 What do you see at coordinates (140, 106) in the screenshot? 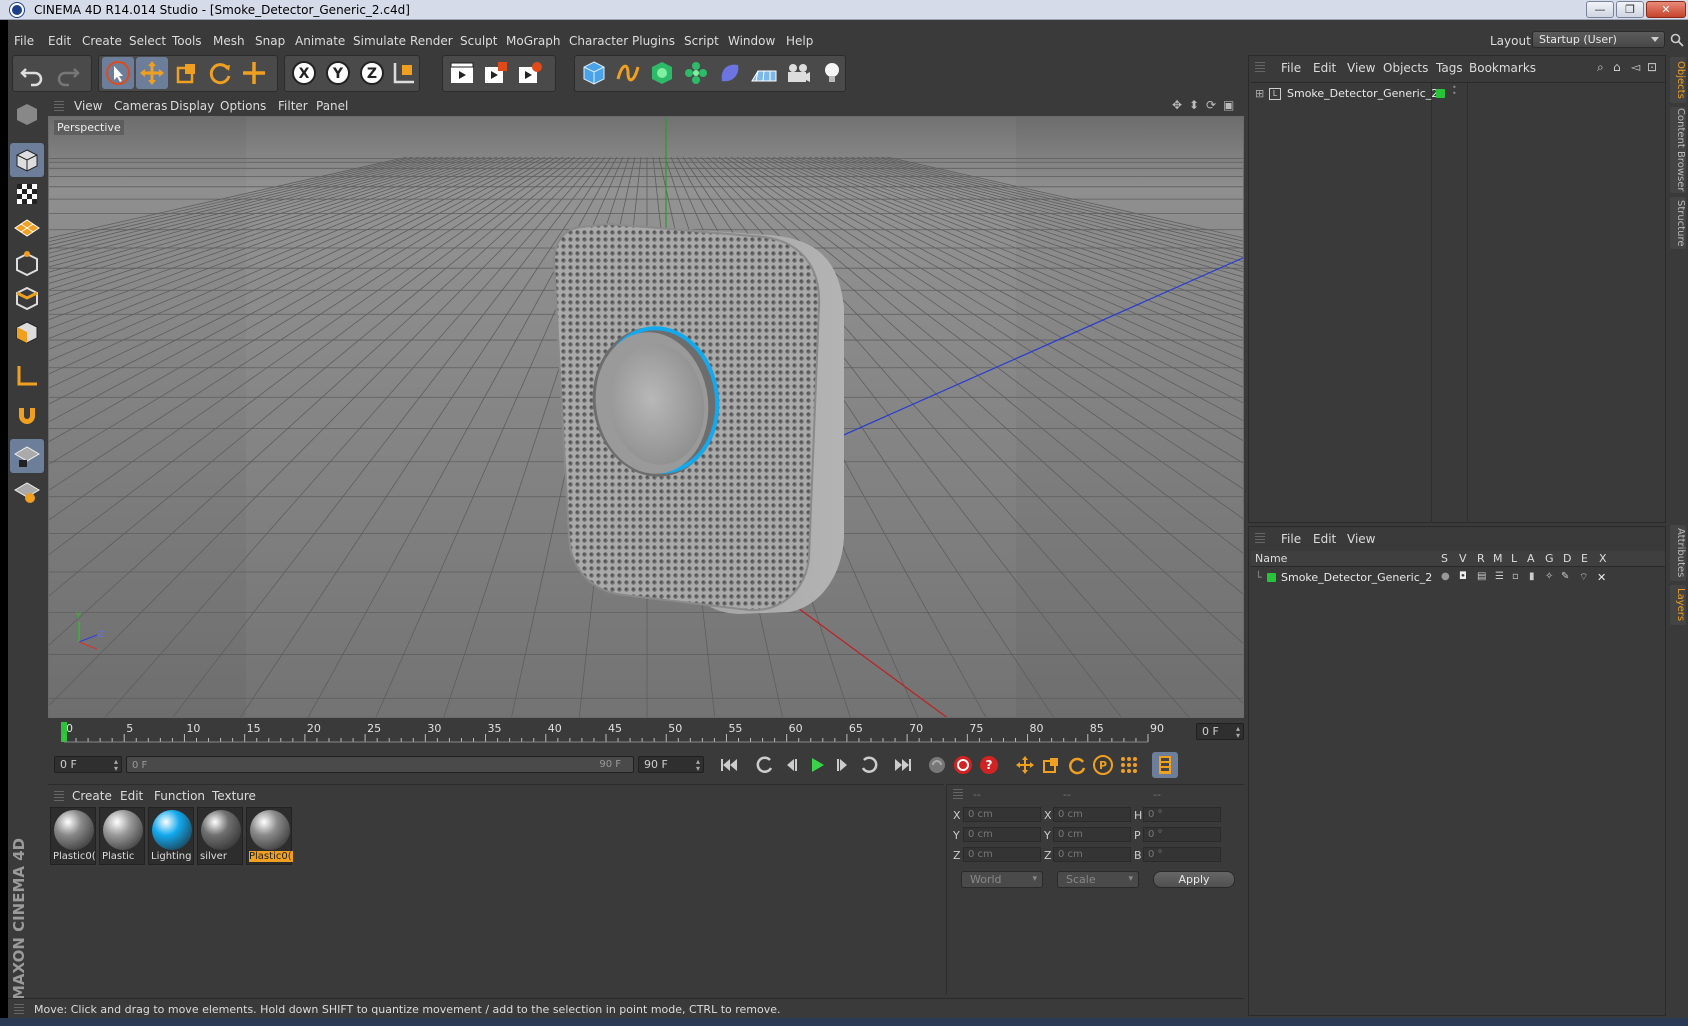
I see `viewport-menu-cameras: Cameras` at bounding box center [140, 106].